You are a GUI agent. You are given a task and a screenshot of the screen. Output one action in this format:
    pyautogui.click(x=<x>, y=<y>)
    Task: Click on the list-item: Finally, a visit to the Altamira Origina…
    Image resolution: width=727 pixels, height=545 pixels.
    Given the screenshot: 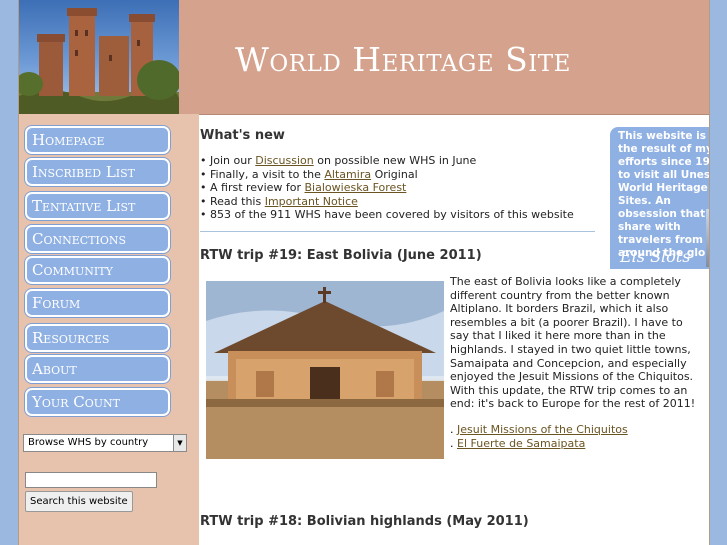 What is the action you would take?
    pyautogui.click(x=395, y=175)
    